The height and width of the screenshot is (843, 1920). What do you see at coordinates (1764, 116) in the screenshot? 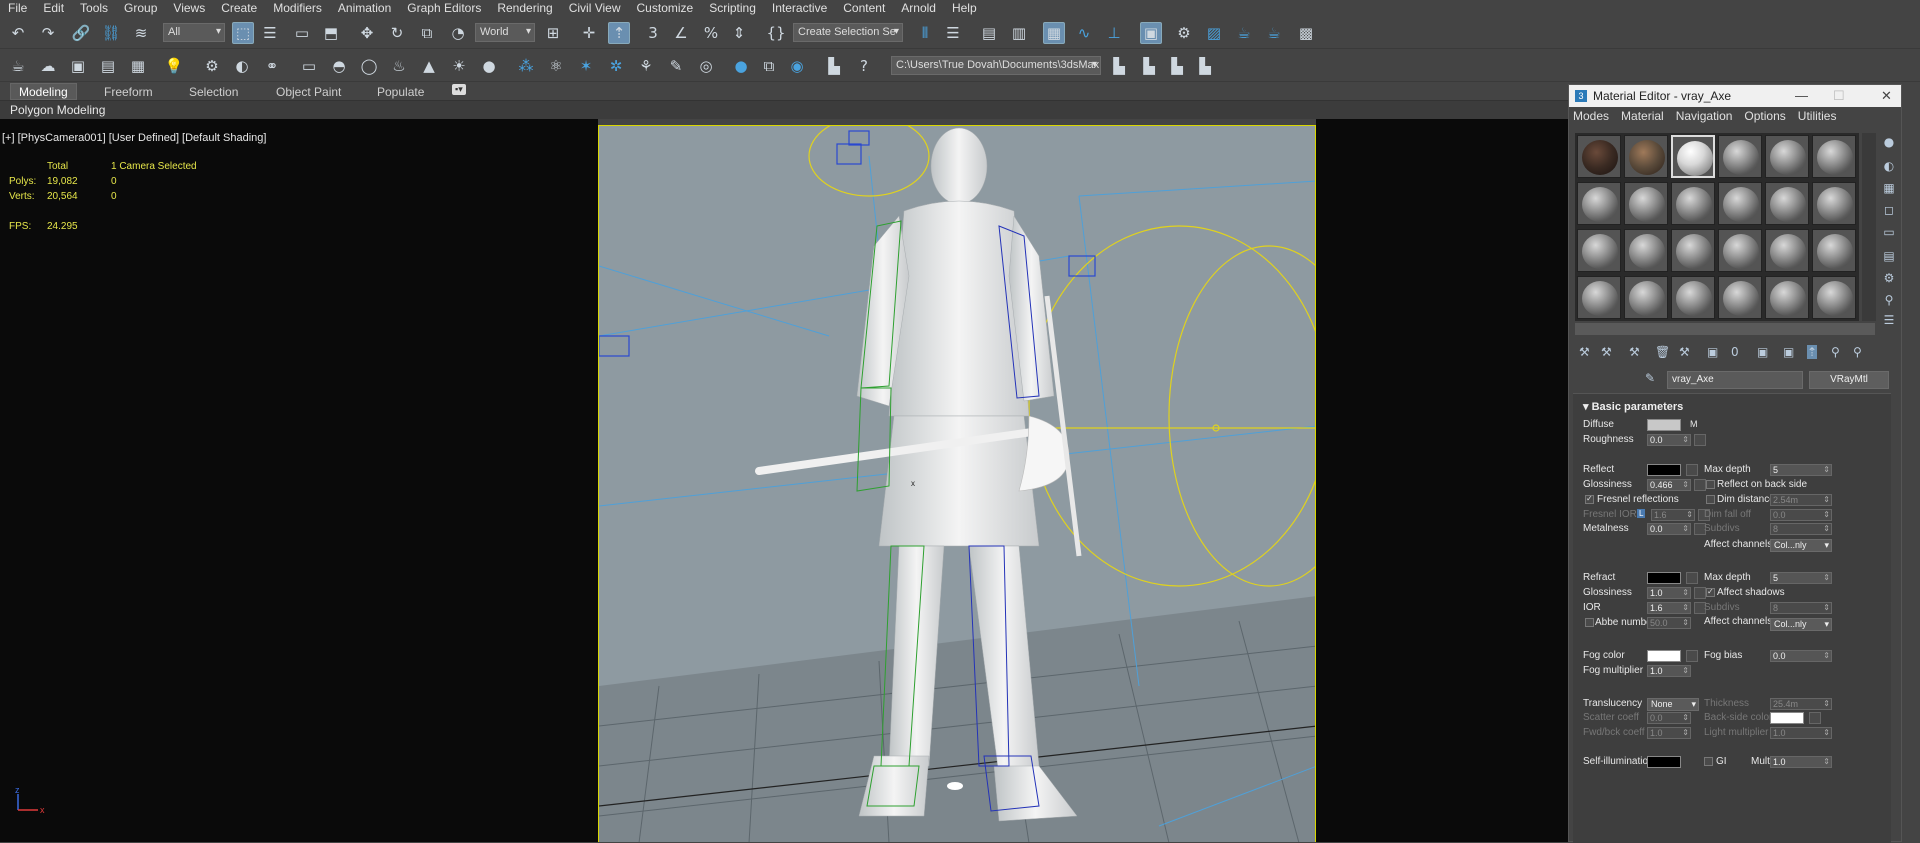
I see `me-menu-options: Options` at bounding box center [1764, 116].